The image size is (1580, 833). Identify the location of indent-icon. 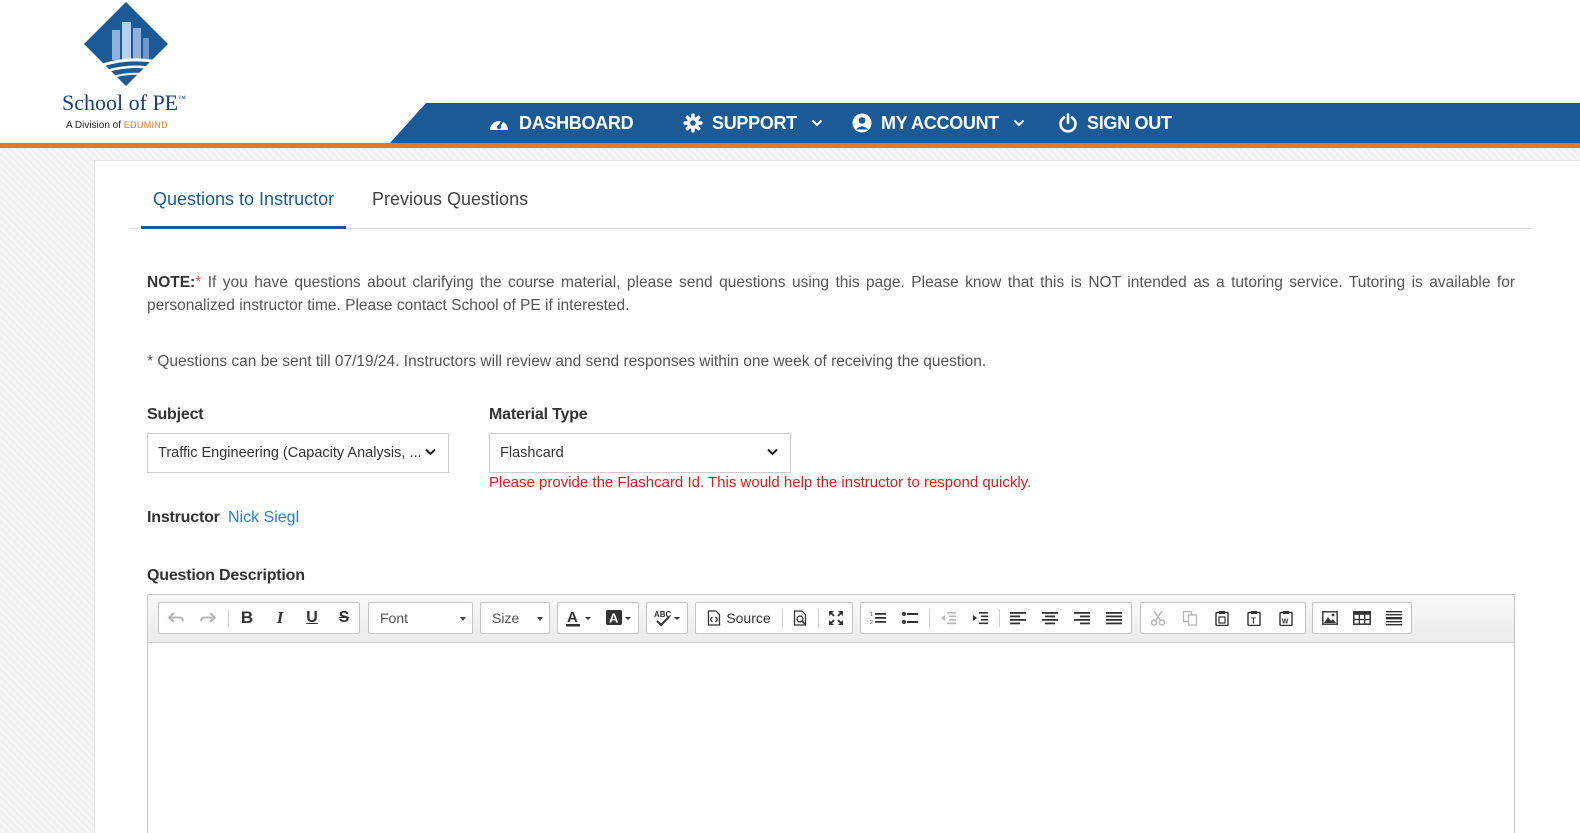
(980, 618).